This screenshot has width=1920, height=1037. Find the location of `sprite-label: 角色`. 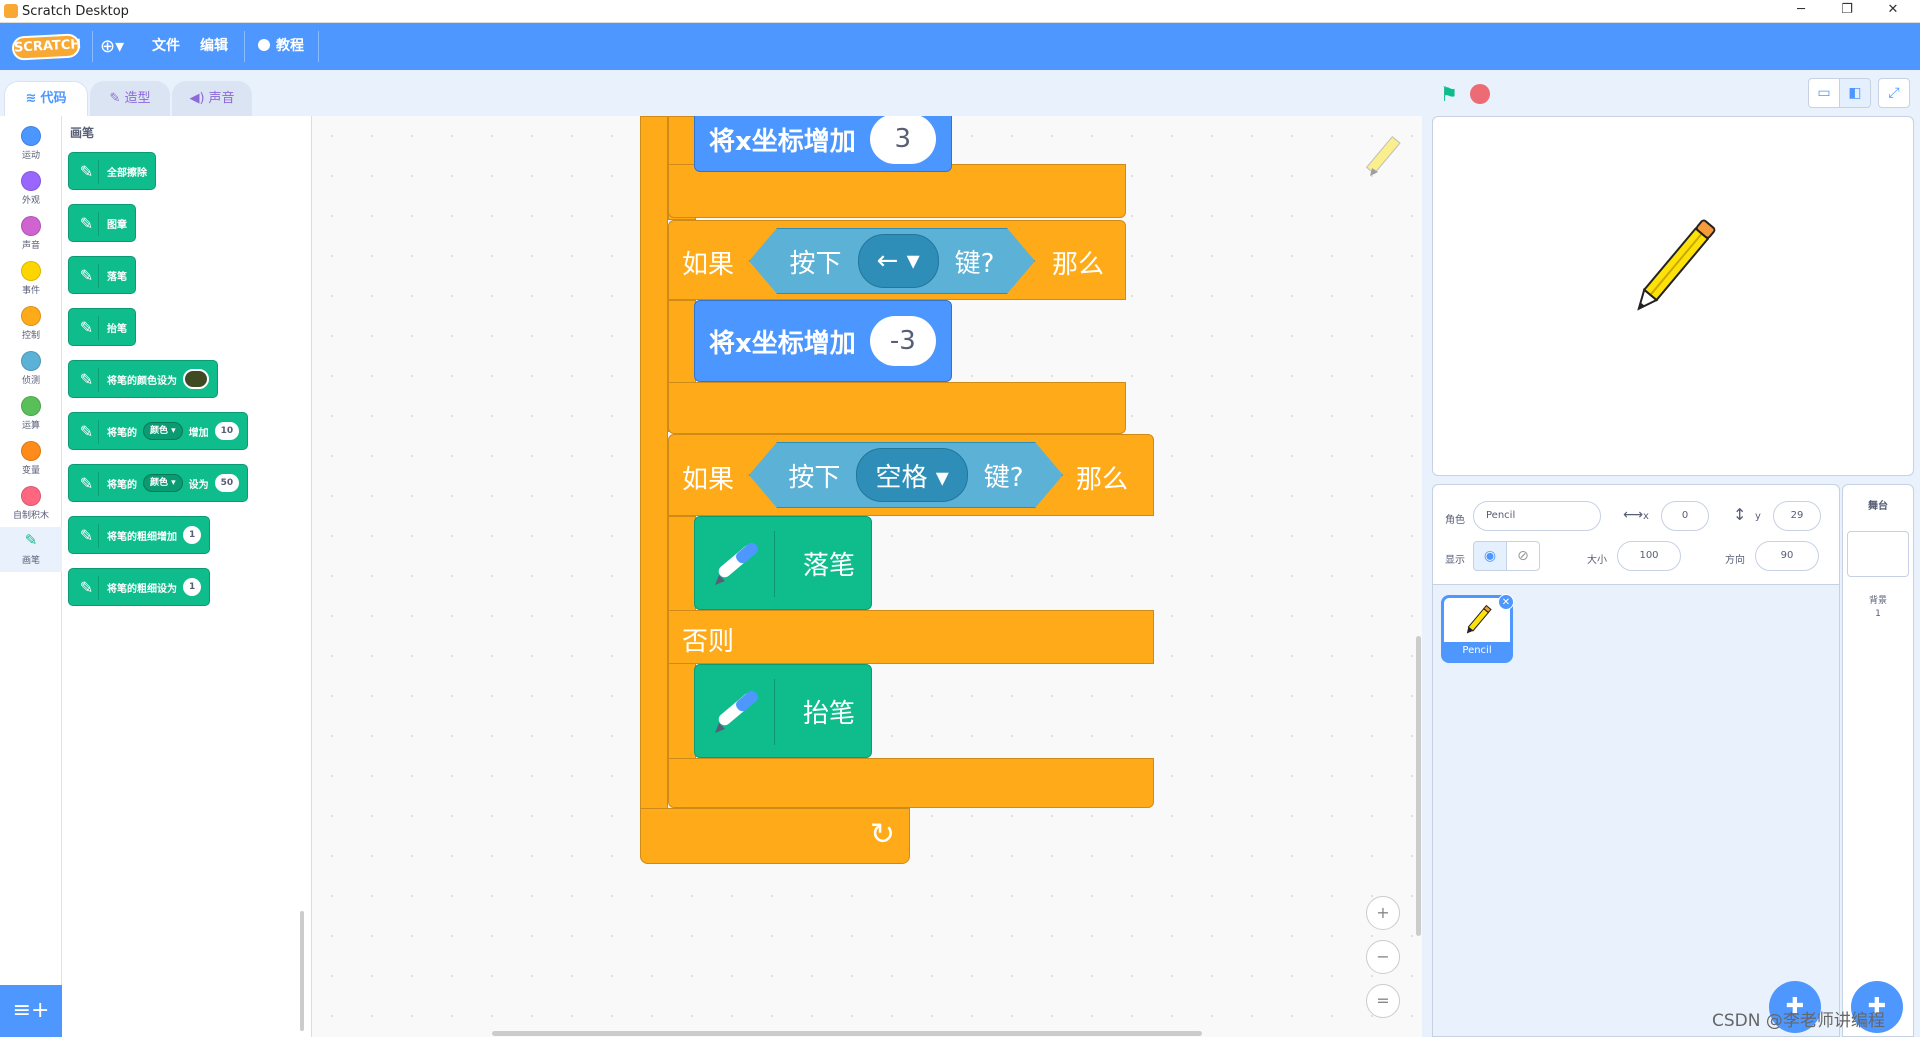

sprite-label: 角色 is located at coordinates (1455, 520).